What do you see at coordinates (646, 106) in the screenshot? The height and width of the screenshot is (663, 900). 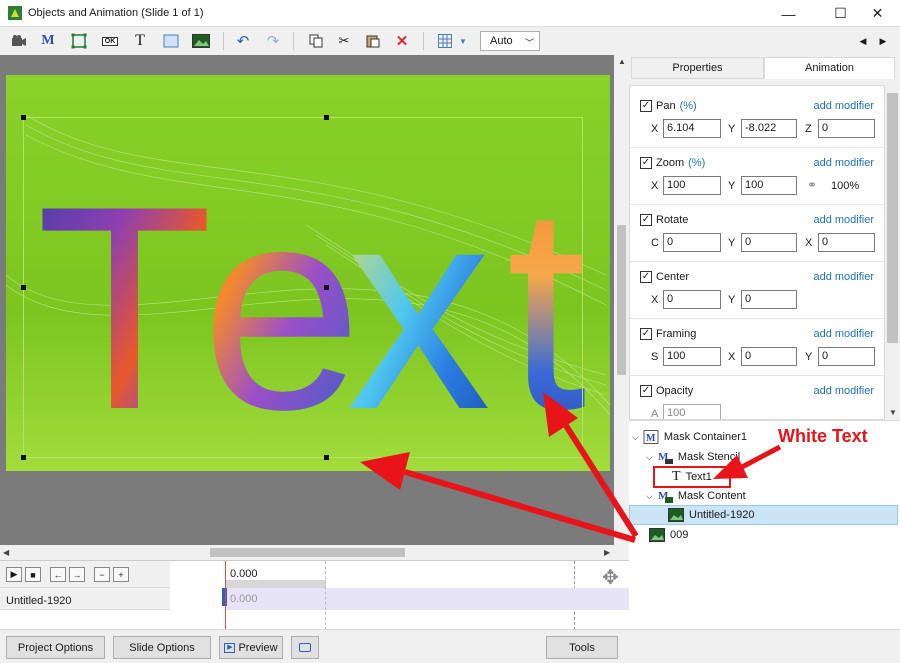 I see `pan-checkbox: ✓` at bounding box center [646, 106].